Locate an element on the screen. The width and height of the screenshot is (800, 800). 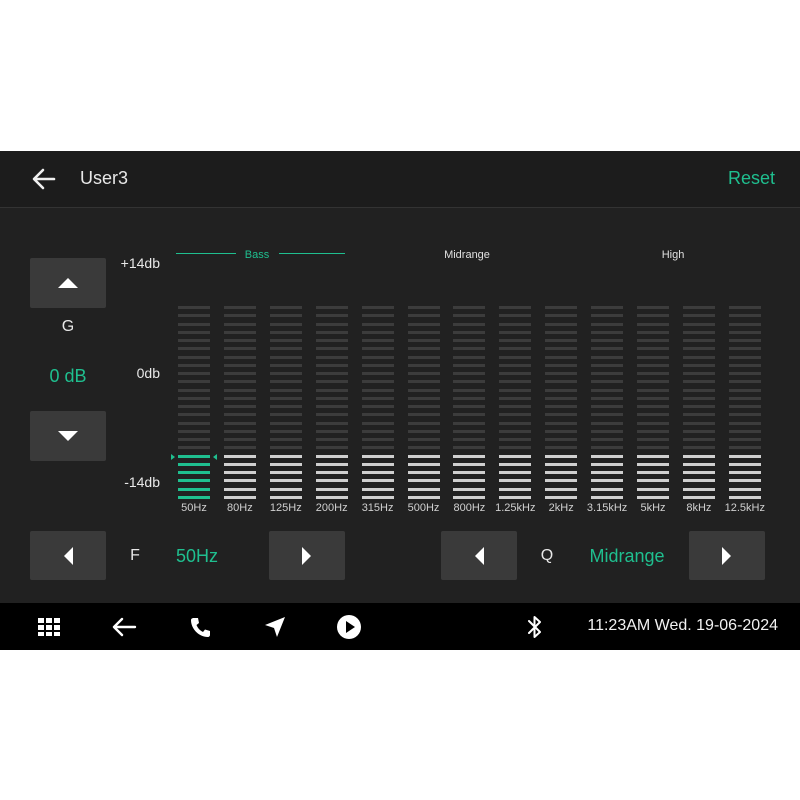
triangle-left-icon is located at coordinates (68, 555).